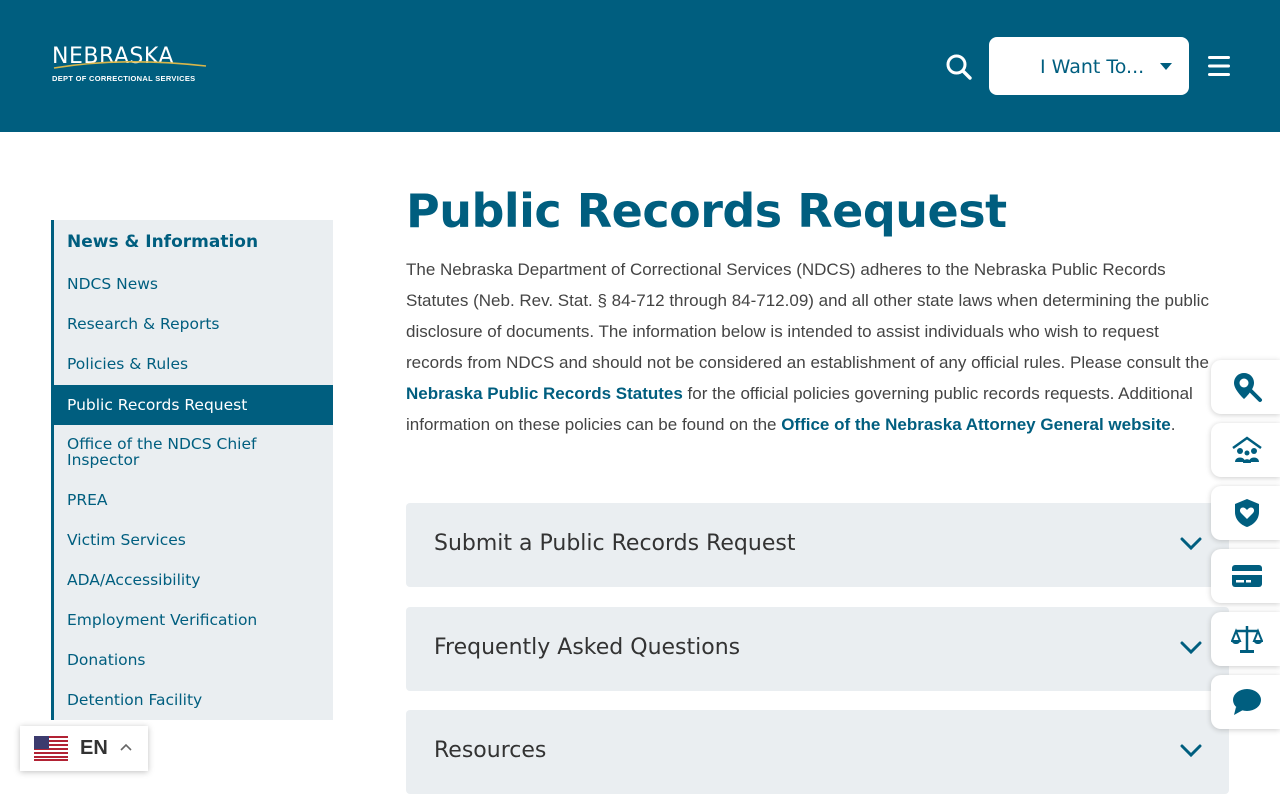  What do you see at coordinates (193, 580) in the screenshot?
I see `sidebar-item-ada-accessibility: ADA/Accessibility` at bounding box center [193, 580].